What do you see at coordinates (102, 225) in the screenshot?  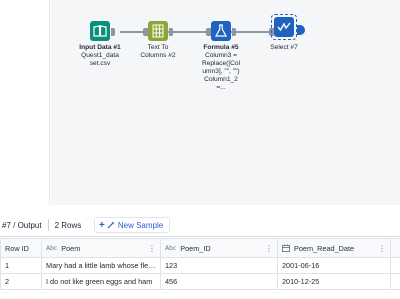 I see `plus-icon: +` at bounding box center [102, 225].